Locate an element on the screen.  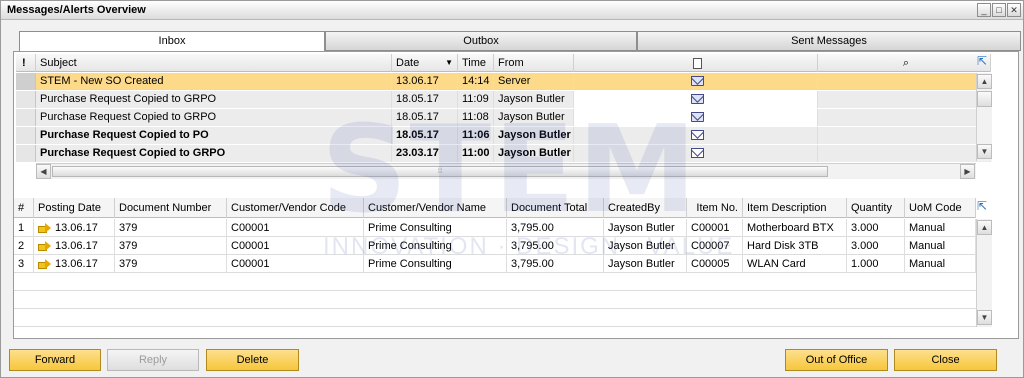
tab-strip: Inbox Outbox Sent Messages is located at coordinates (520, 41).